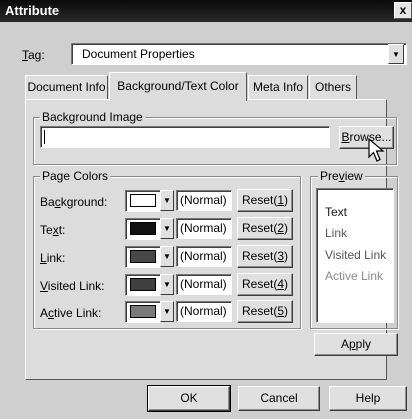 The width and height of the screenshot is (412, 419). I want to click on reset-1-button: Reset(1), so click(265, 200).